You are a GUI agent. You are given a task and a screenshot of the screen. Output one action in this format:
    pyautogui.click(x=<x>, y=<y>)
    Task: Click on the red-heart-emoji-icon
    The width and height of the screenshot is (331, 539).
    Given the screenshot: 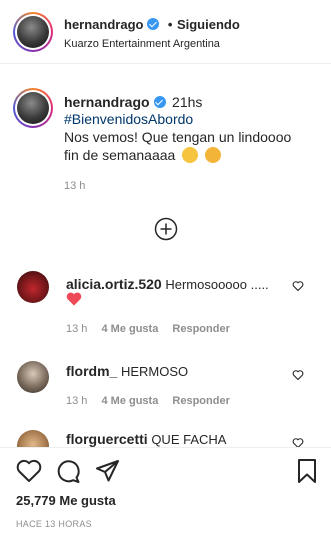 What is the action you would take?
    pyautogui.click(x=74, y=299)
    